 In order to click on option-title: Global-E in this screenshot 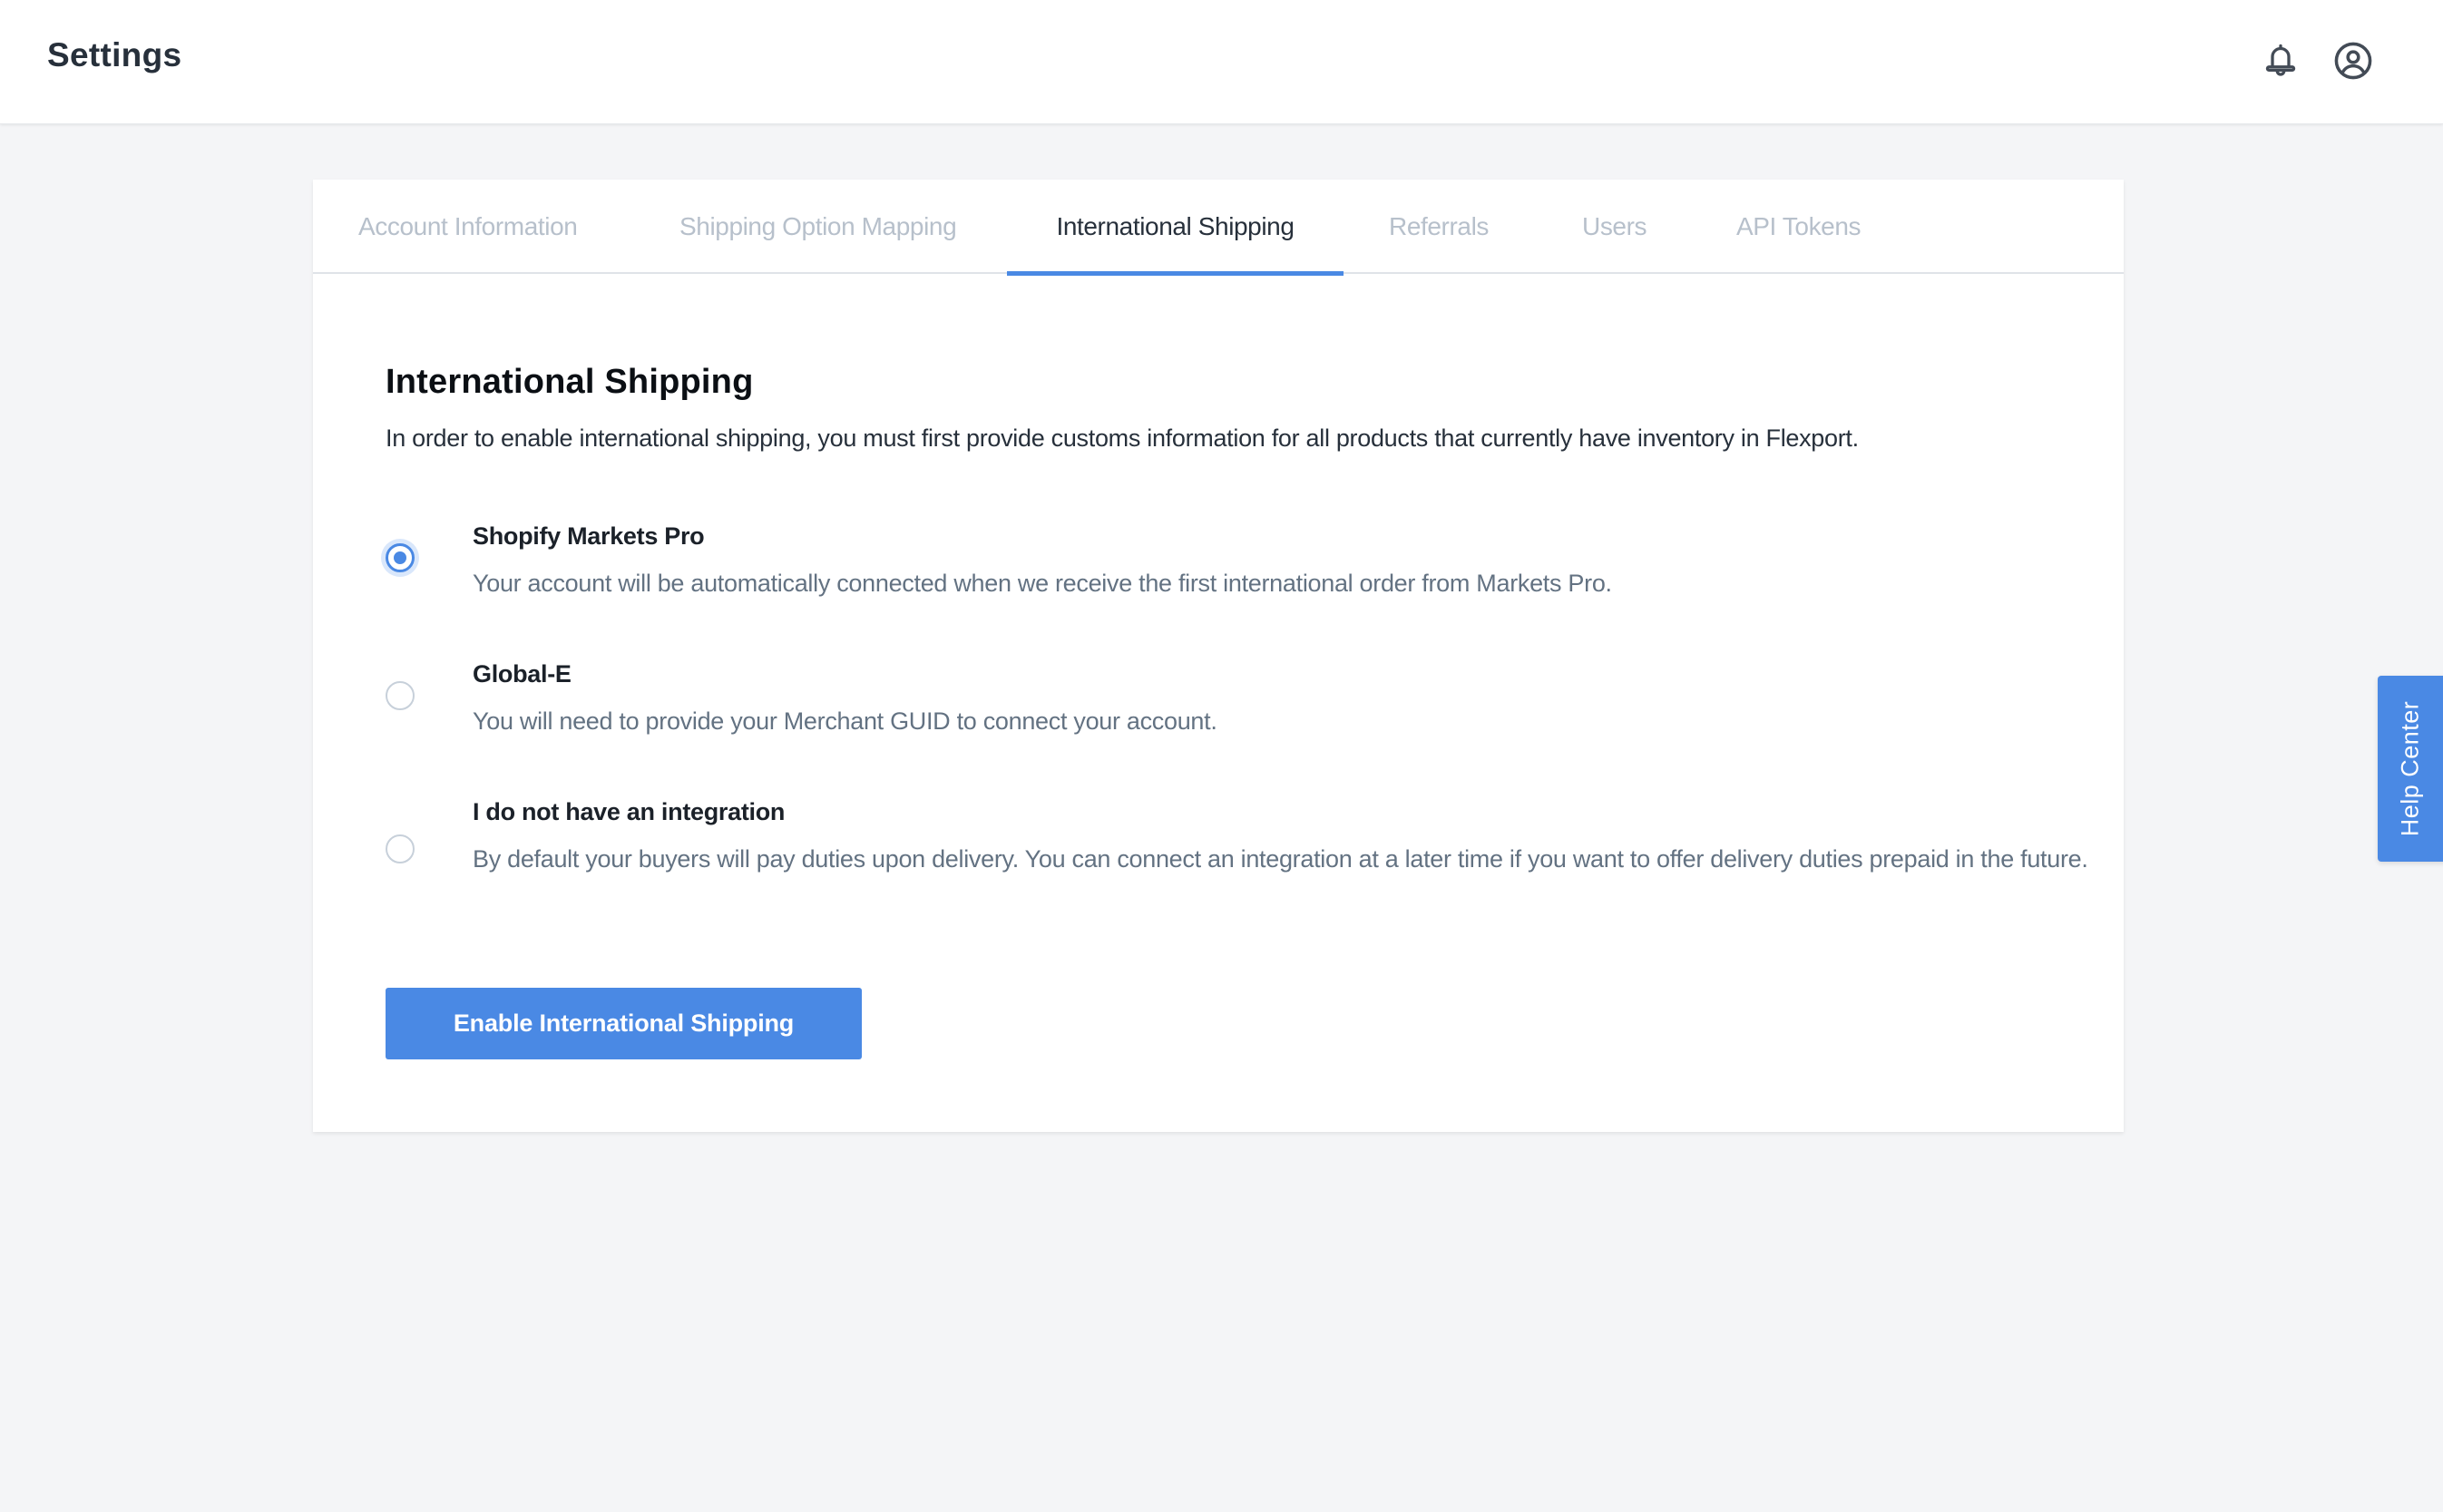, I will do `click(522, 674)`.